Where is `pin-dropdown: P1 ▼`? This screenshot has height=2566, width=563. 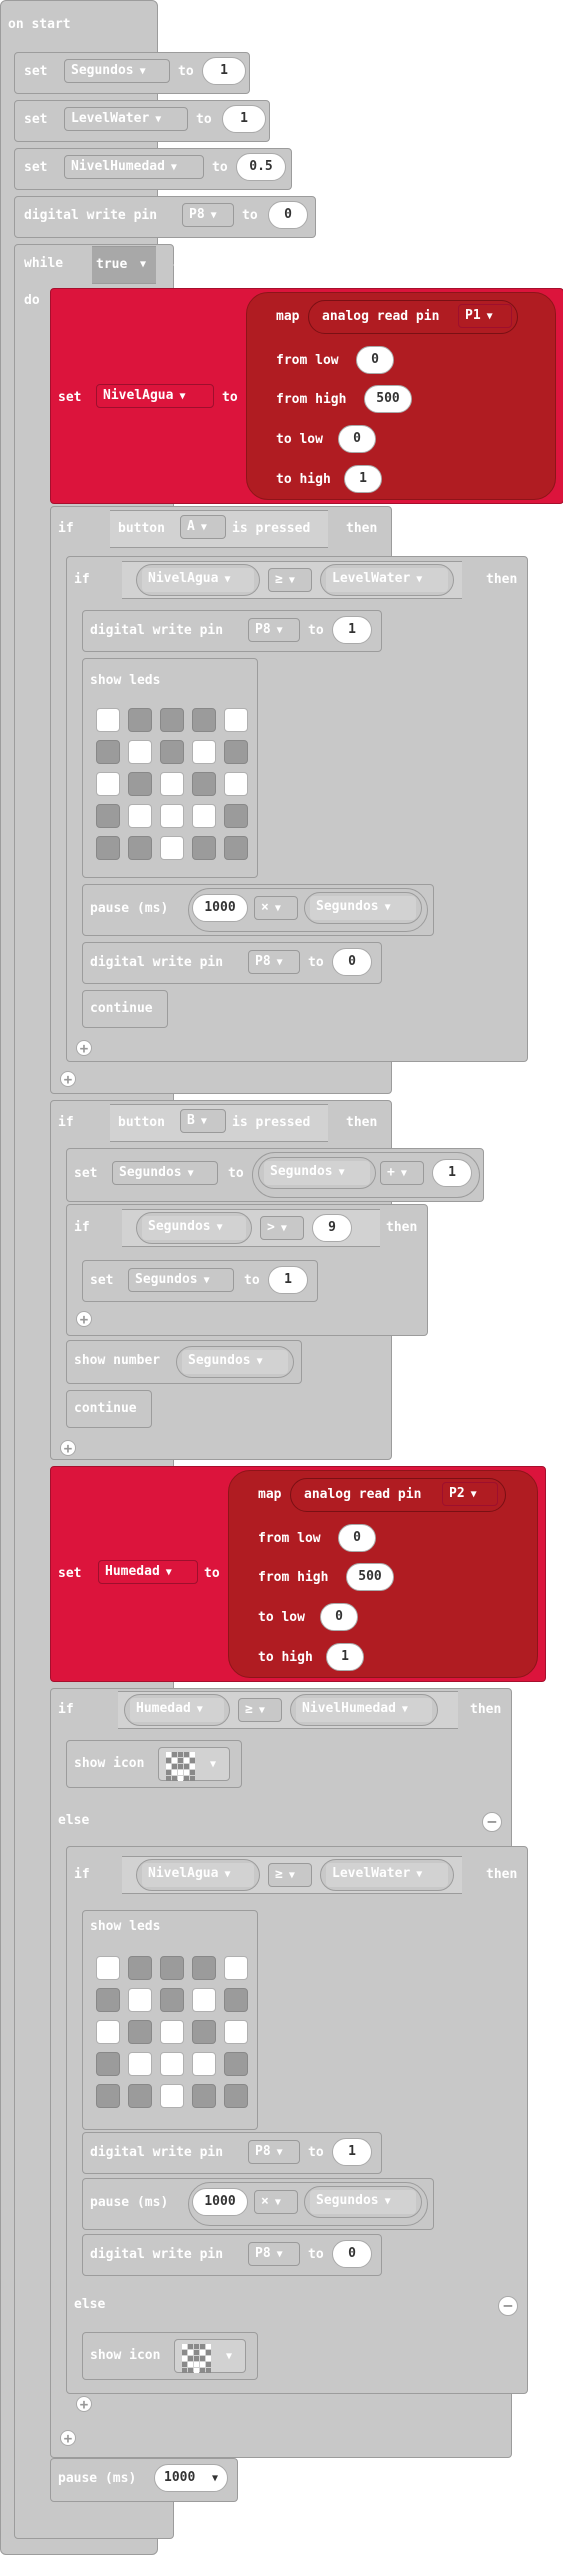 pin-dropdown: P1 ▼ is located at coordinates (485, 316).